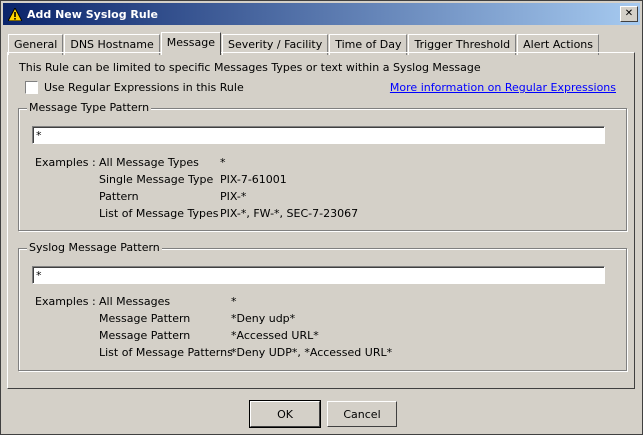 Image resolution: width=643 pixels, height=435 pixels. I want to click on example-name: Single Message Type, so click(156, 179).